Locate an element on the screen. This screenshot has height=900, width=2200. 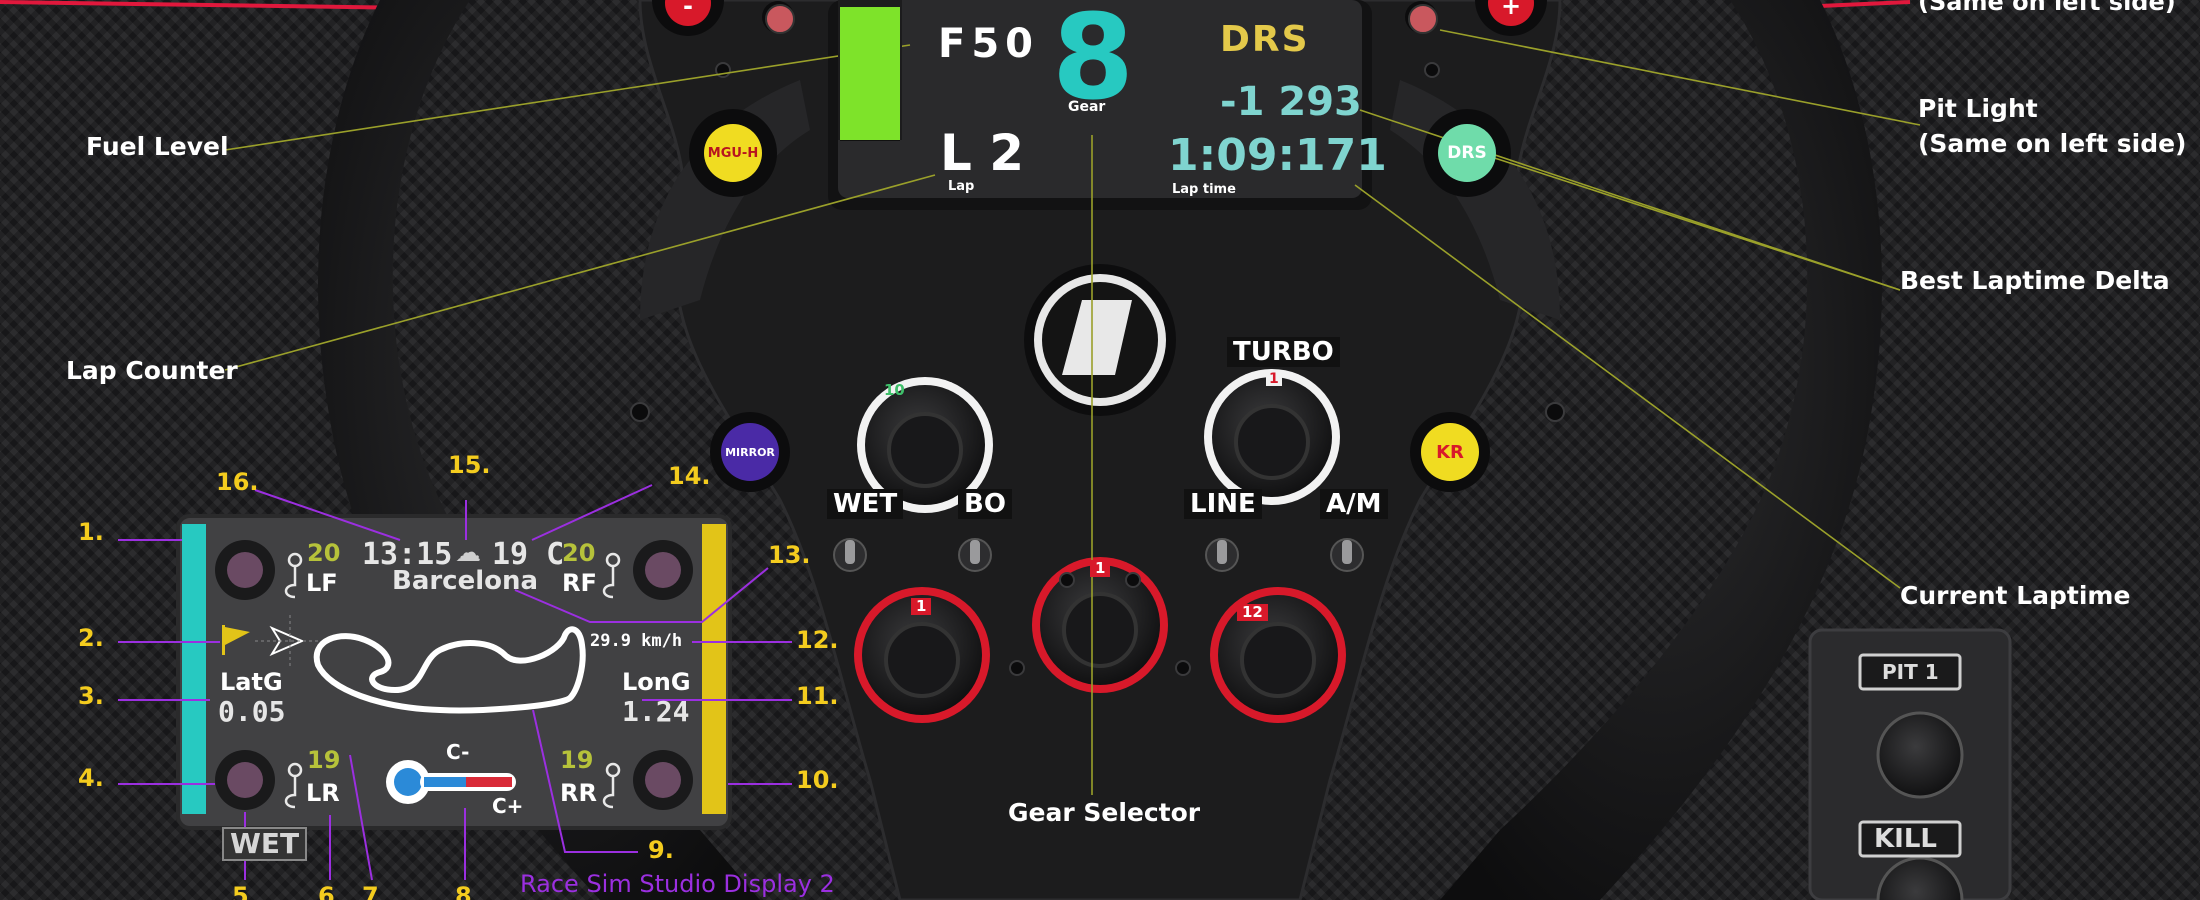
dash2-num-9: 9. is located at coordinates (661, 850).